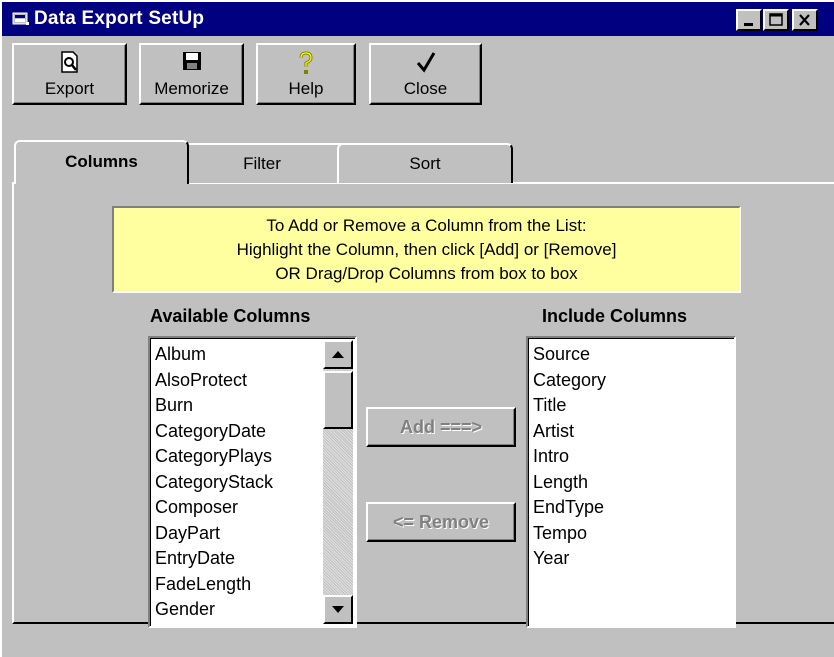 The height and width of the screenshot is (657, 834). I want to click on arrow-down-icon, so click(338, 609).